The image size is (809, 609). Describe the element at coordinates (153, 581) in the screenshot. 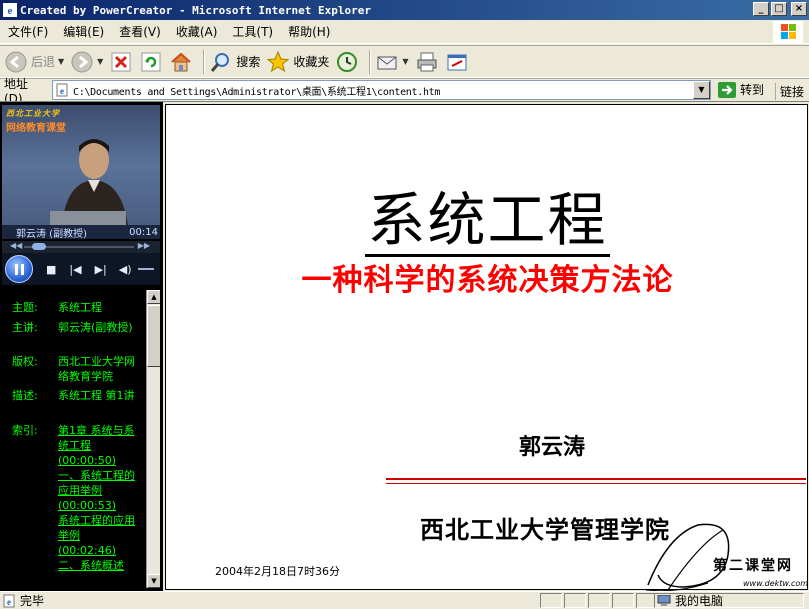

I see `scroll-down-icon: ▼` at that location.